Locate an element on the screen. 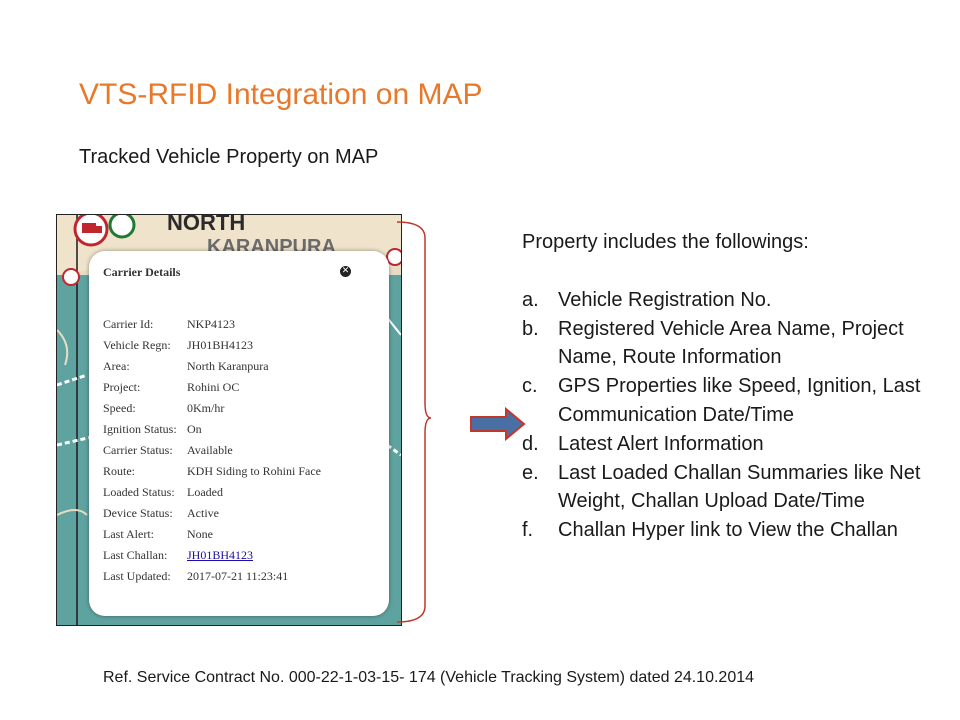  detail-label: Vehicle Regn: is located at coordinates (137, 345).